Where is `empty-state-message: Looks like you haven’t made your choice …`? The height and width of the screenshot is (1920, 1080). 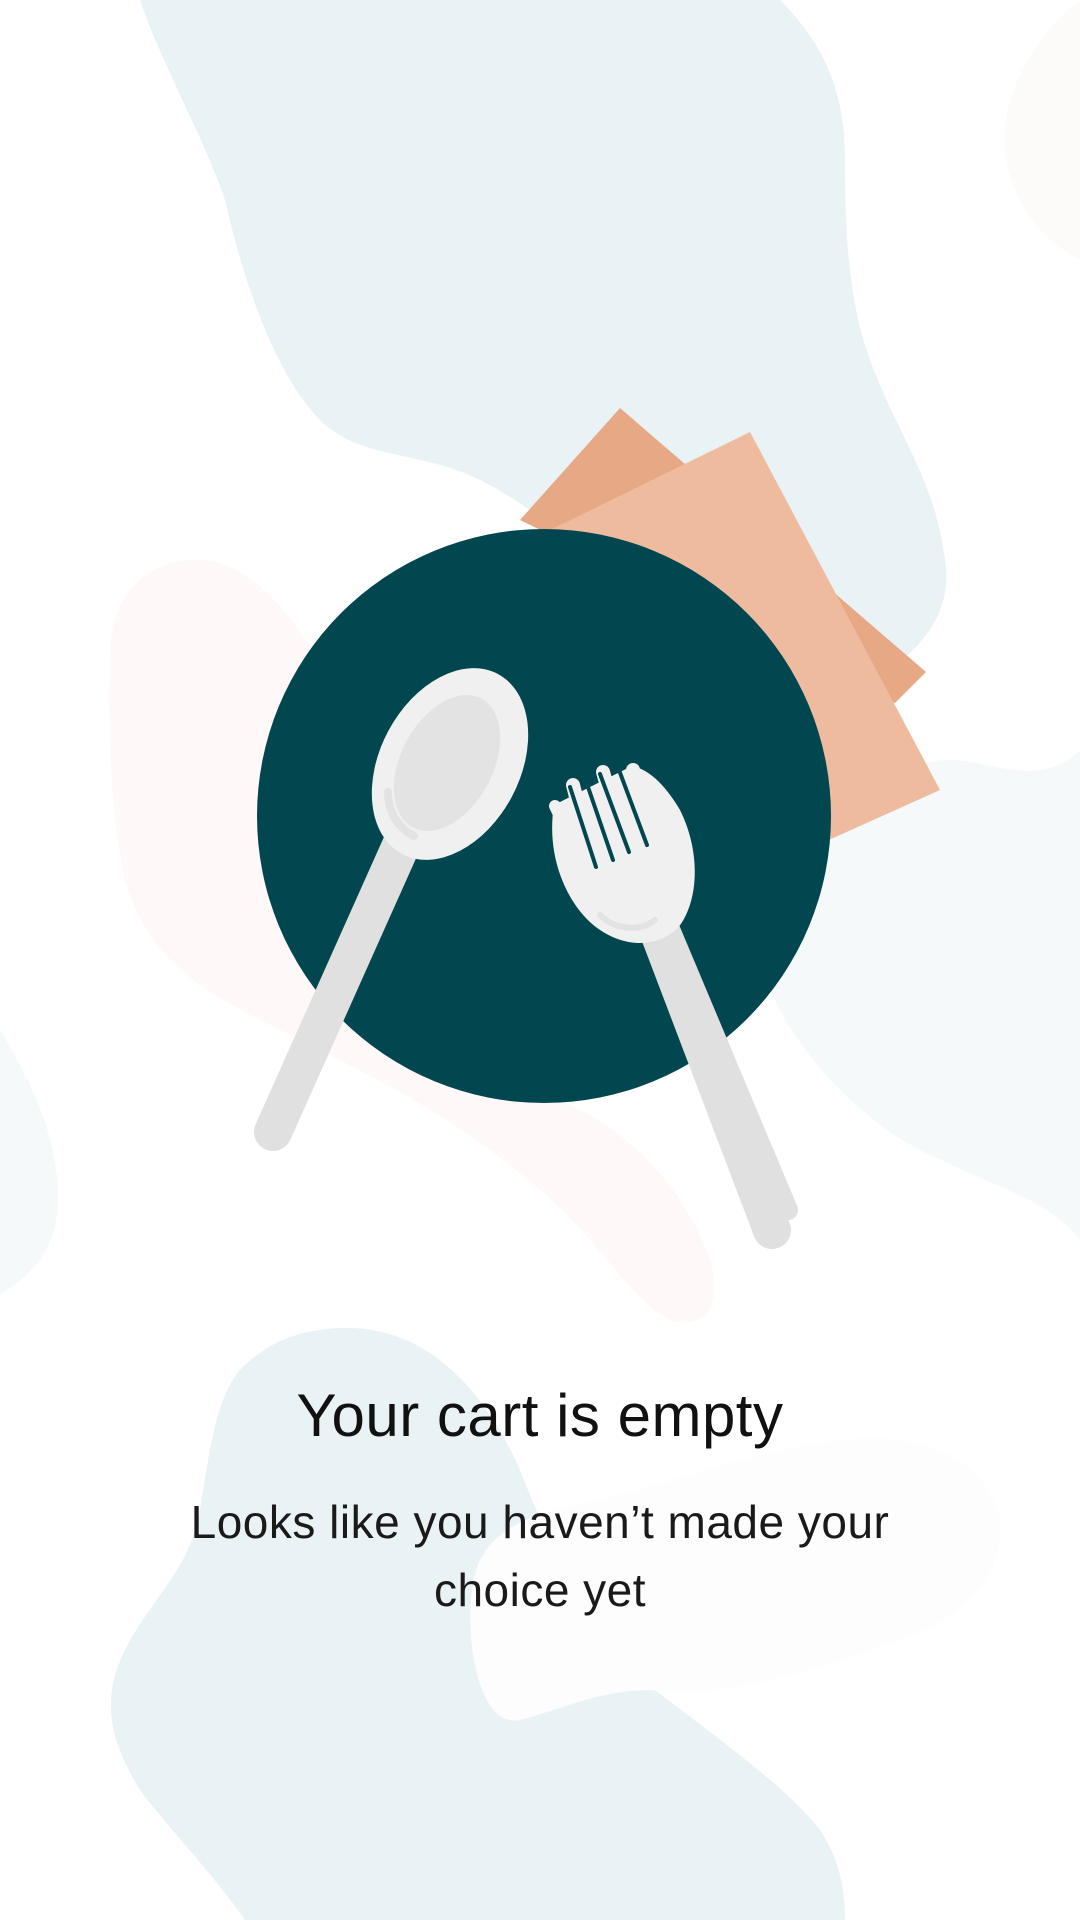
empty-state-message: Looks like you haven’t made your choice … is located at coordinates (540, 1556).